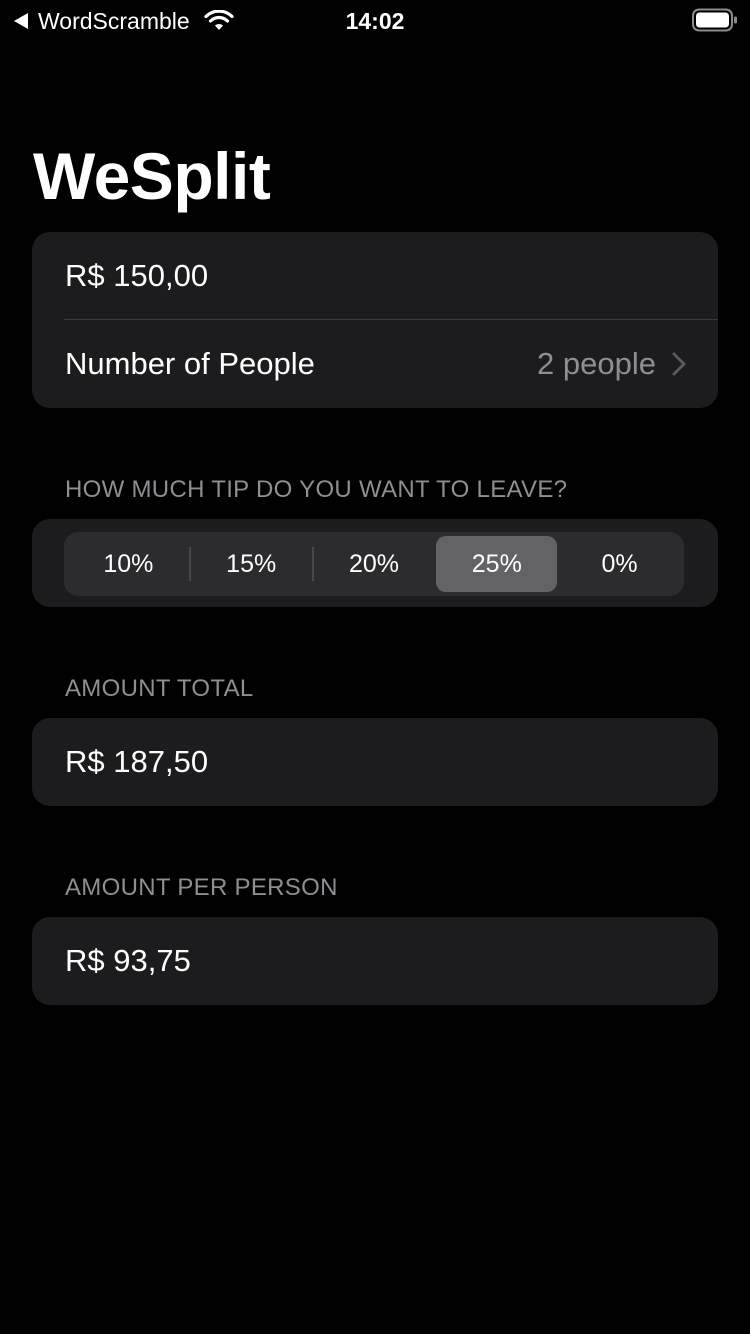 Image resolution: width=750 pixels, height=1334 pixels. What do you see at coordinates (136, 276) in the screenshot?
I see `check-amount-value: R$ 150,00` at bounding box center [136, 276].